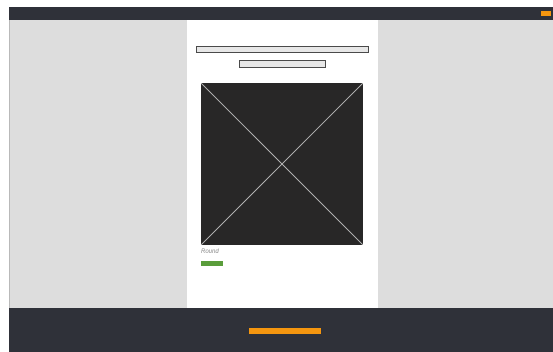  I want to click on title-placeholder, so click(282, 49).